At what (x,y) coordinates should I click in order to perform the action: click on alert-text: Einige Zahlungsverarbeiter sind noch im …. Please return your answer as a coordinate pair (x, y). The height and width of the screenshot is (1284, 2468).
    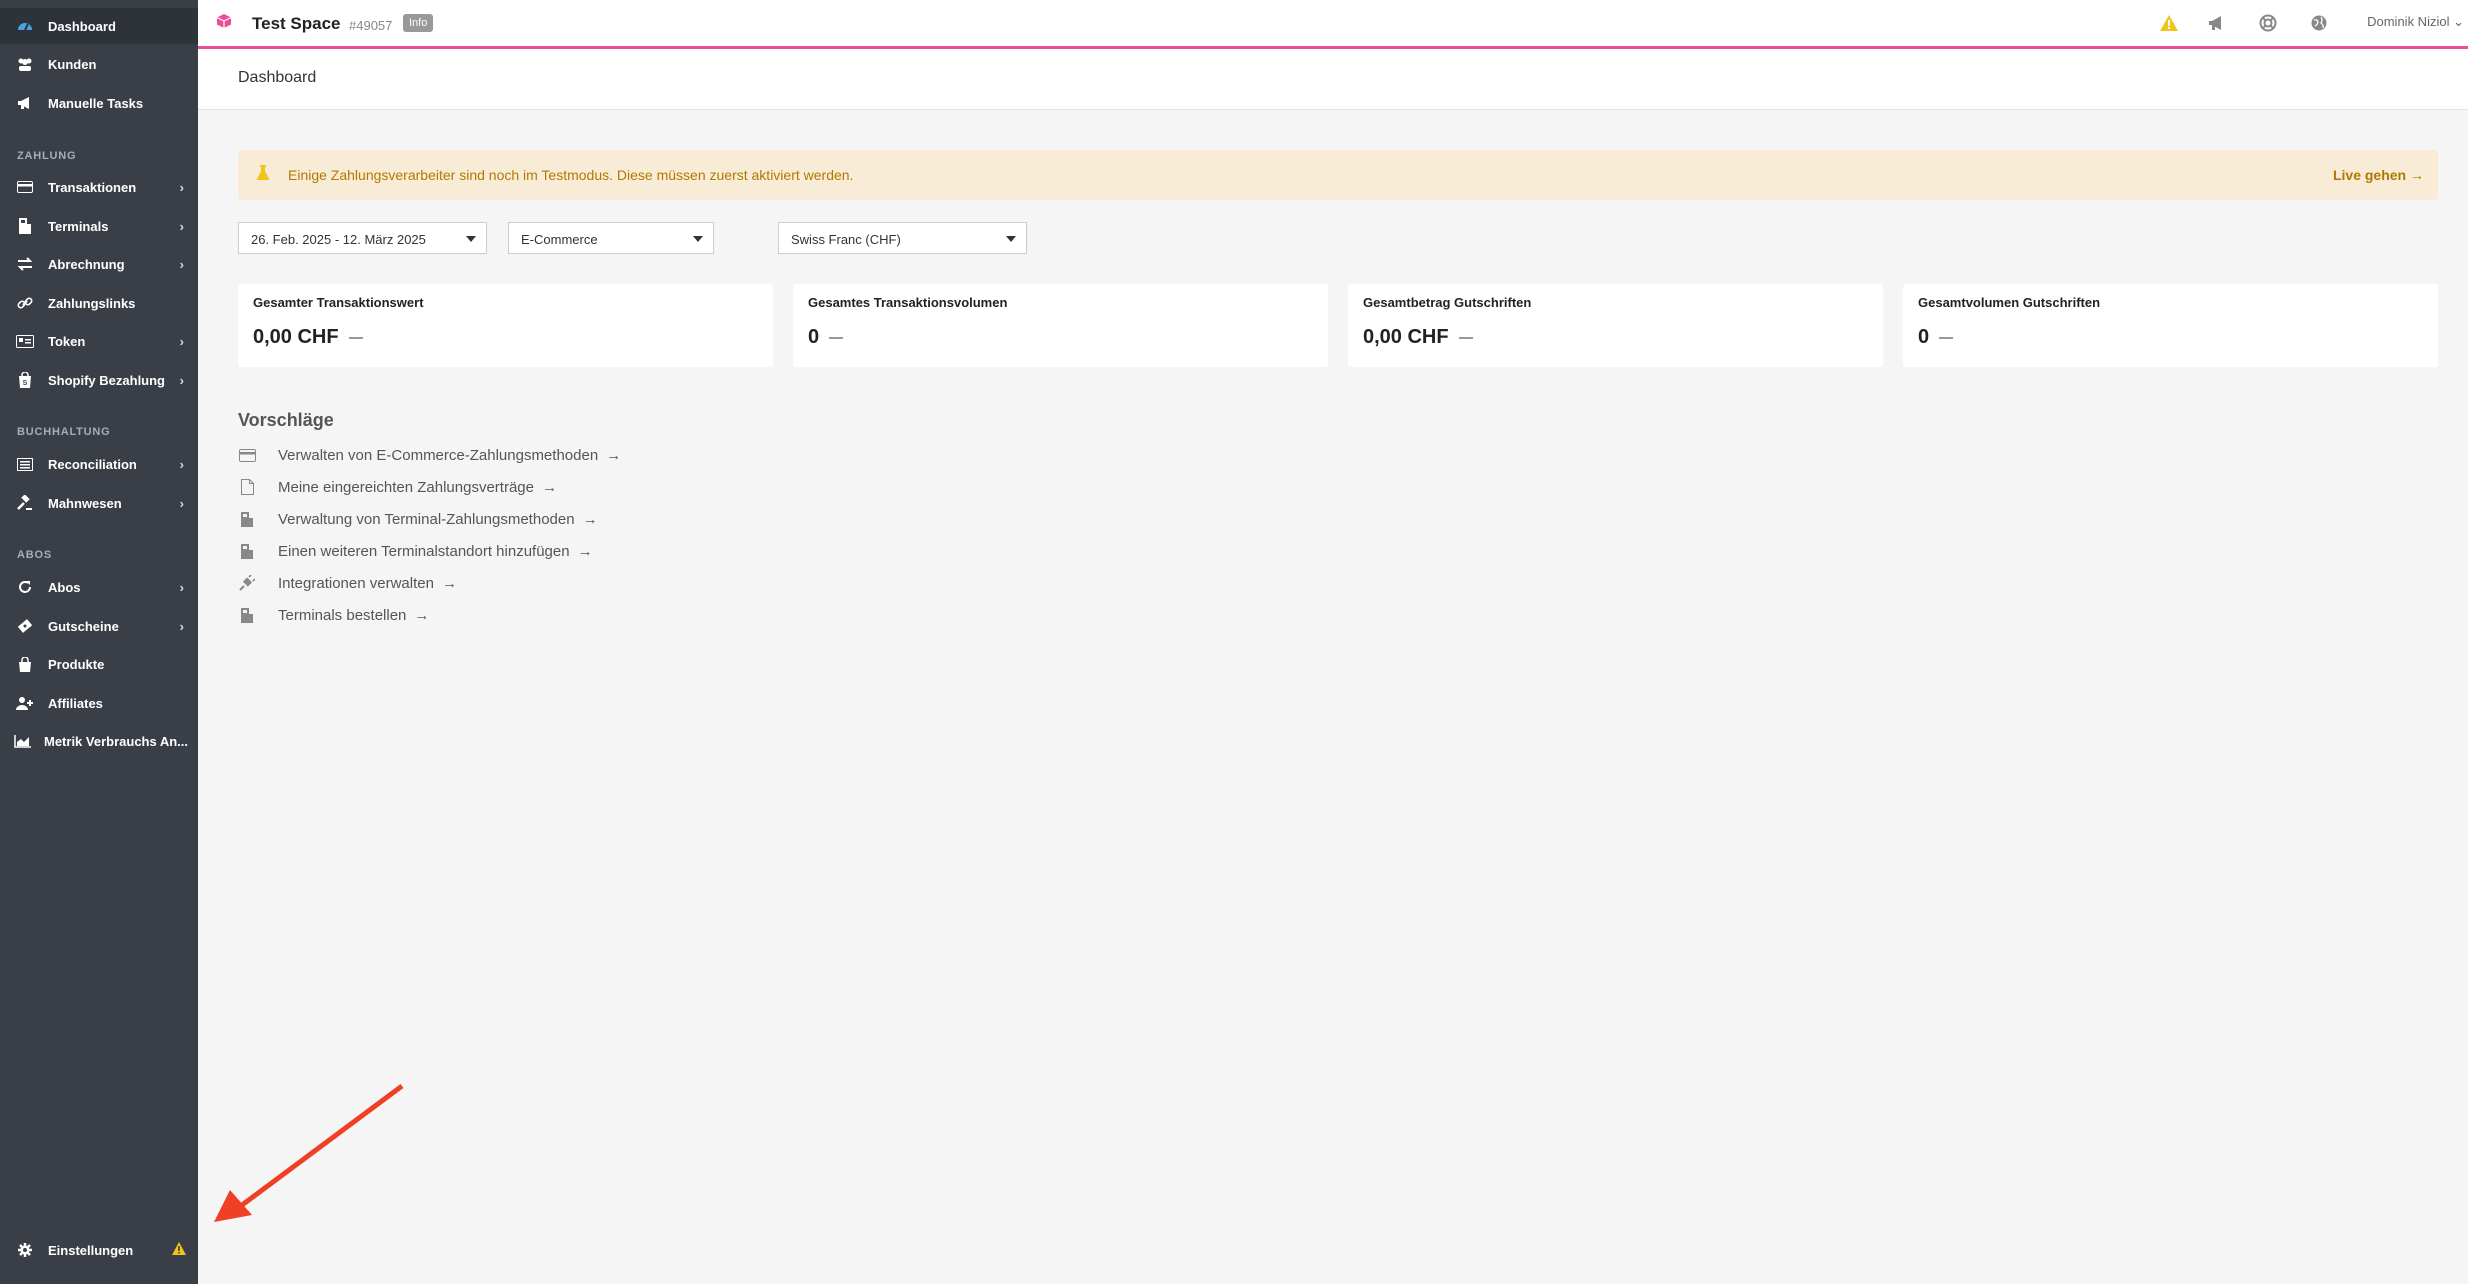
    Looking at the image, I should click on (571, 175).